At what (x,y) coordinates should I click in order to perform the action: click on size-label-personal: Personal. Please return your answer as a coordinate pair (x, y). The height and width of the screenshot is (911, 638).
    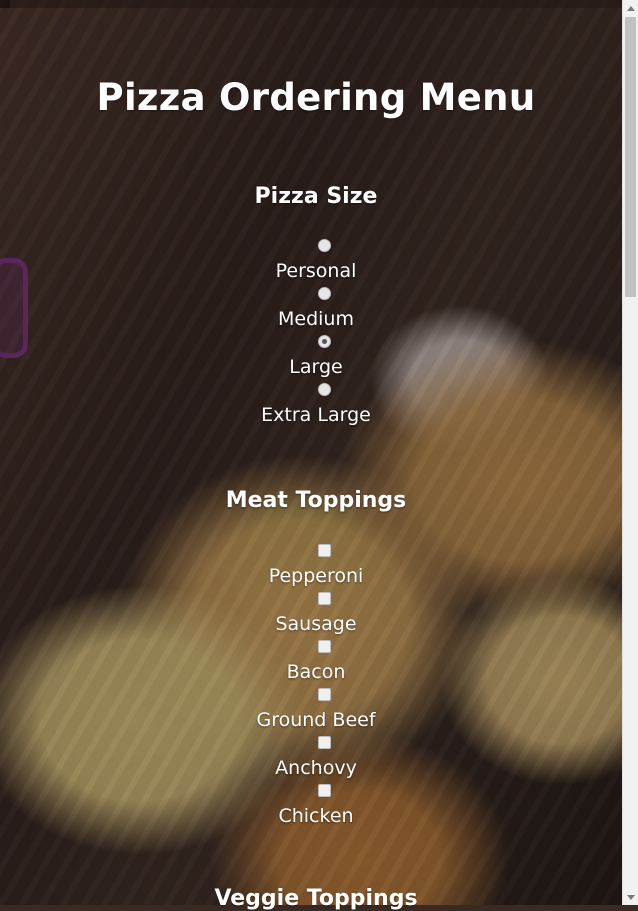
    Looking at the image, I should click on (316, 271).